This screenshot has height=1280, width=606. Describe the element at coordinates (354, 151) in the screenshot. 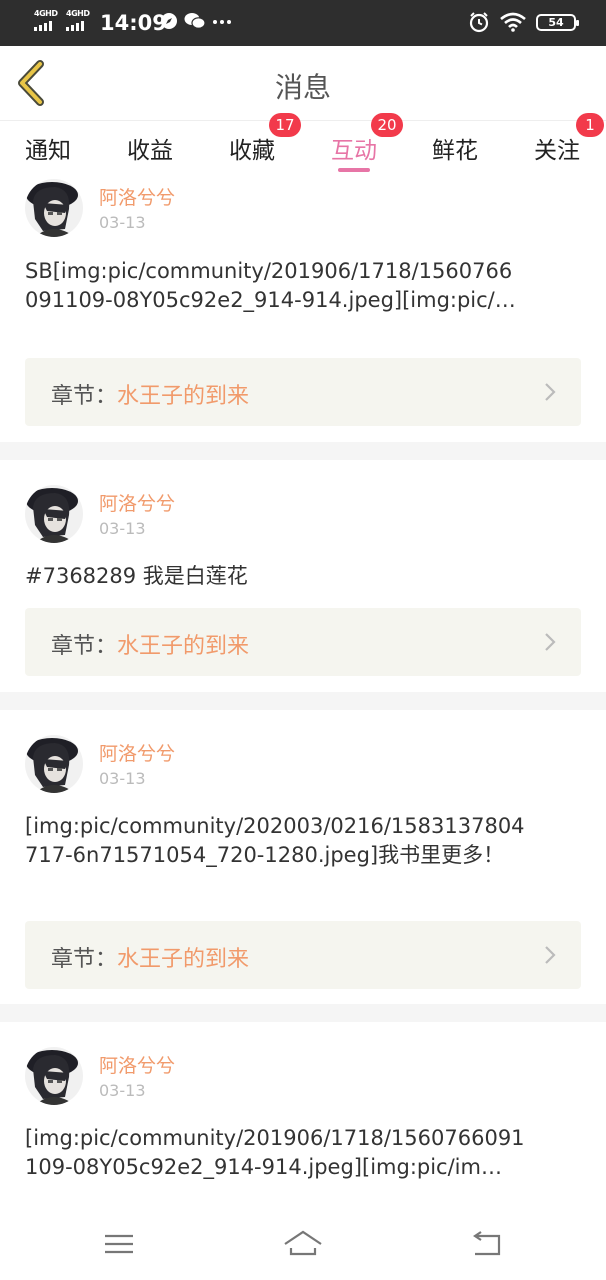

I see `tab-label: 互动` at that location.